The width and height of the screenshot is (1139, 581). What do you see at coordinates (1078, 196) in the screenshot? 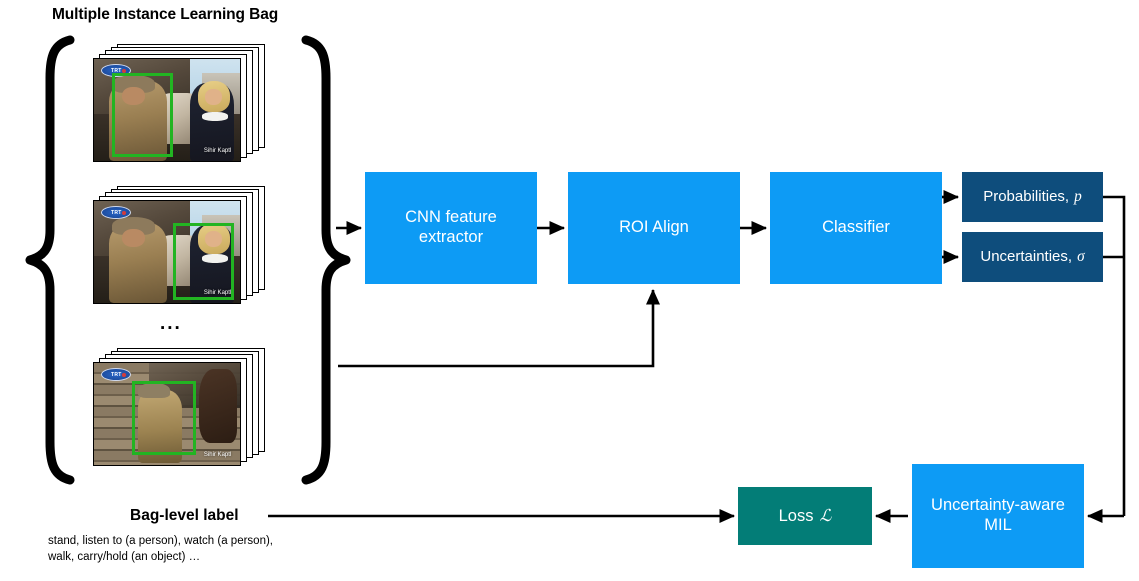
I see `probabilities-symbol: p` at bounding box center [1078, 196].